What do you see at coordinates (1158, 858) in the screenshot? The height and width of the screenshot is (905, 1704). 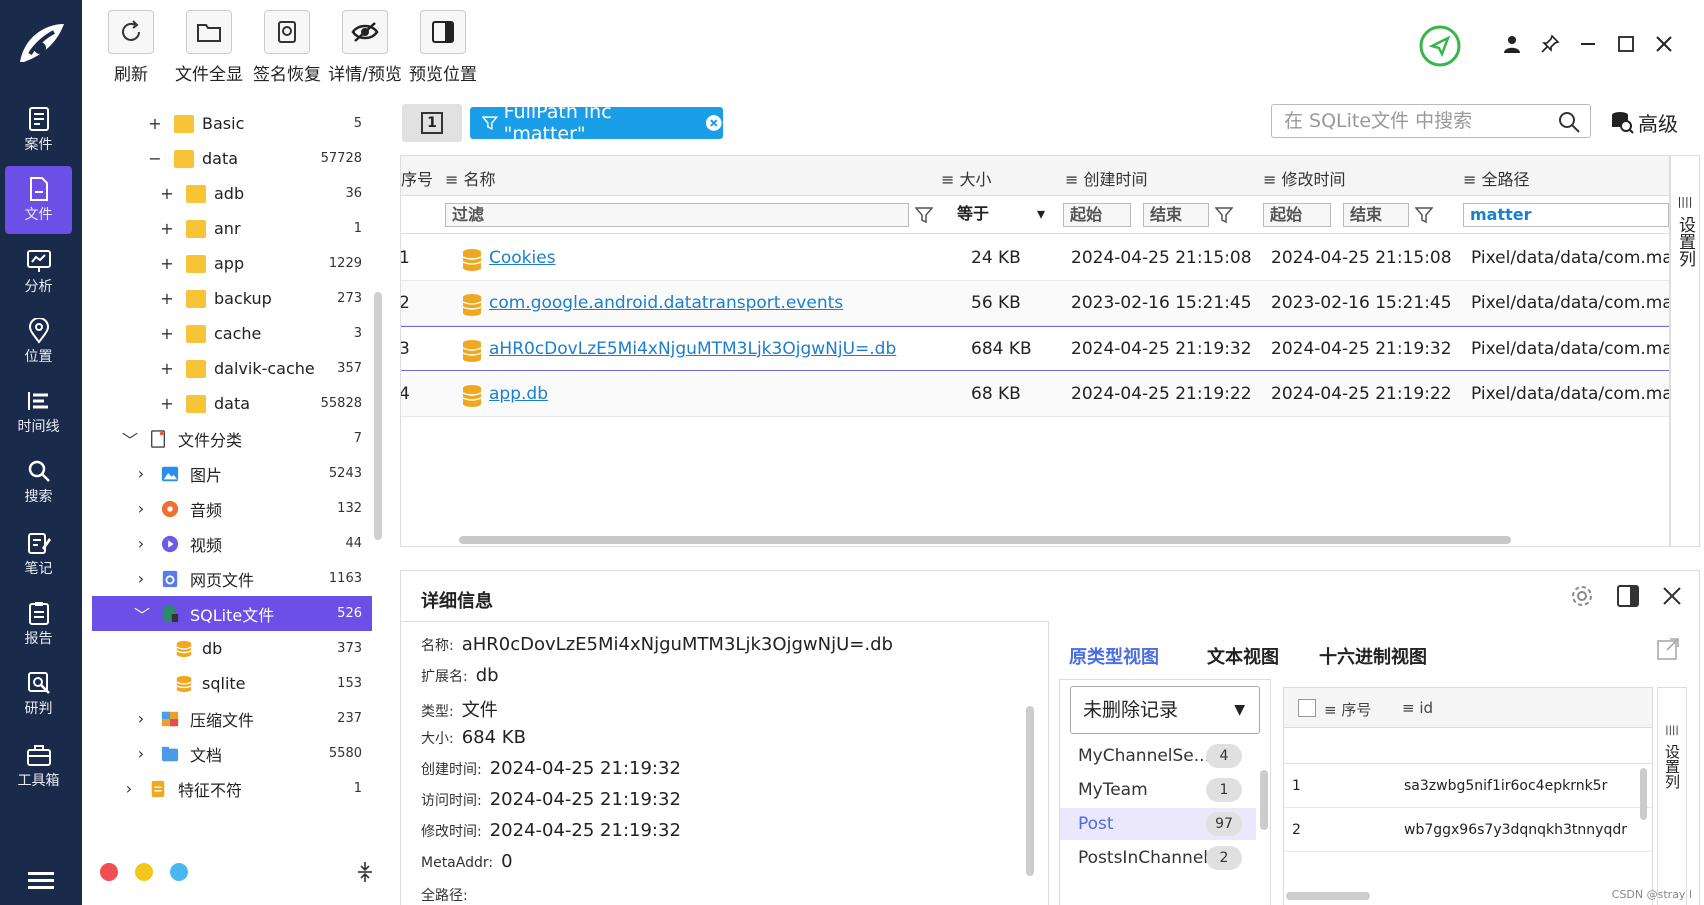 I see `list-item: PostsInChannel 2` at bounding box center [1158, 858].